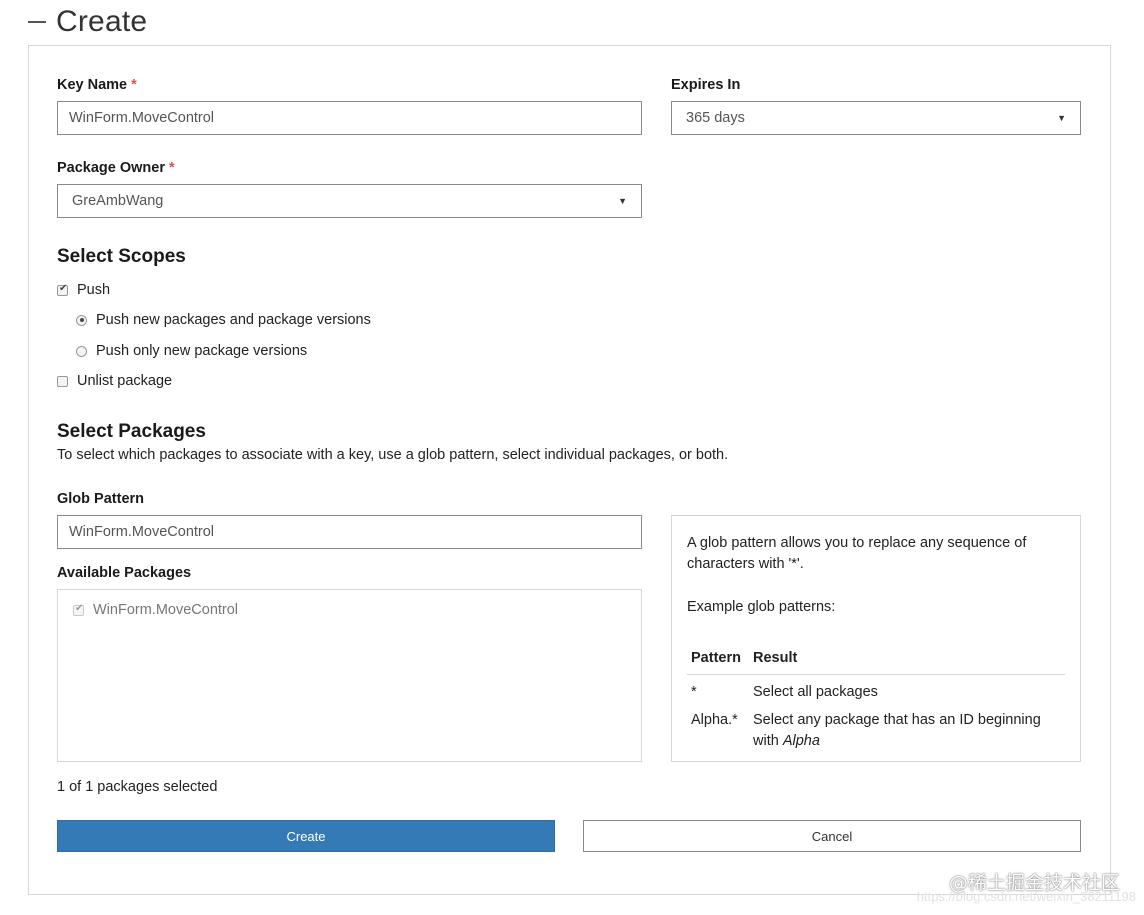 The image size is (1144, 915). I want to click on expires-in-select: 365 days ▼, so click(876, 118).